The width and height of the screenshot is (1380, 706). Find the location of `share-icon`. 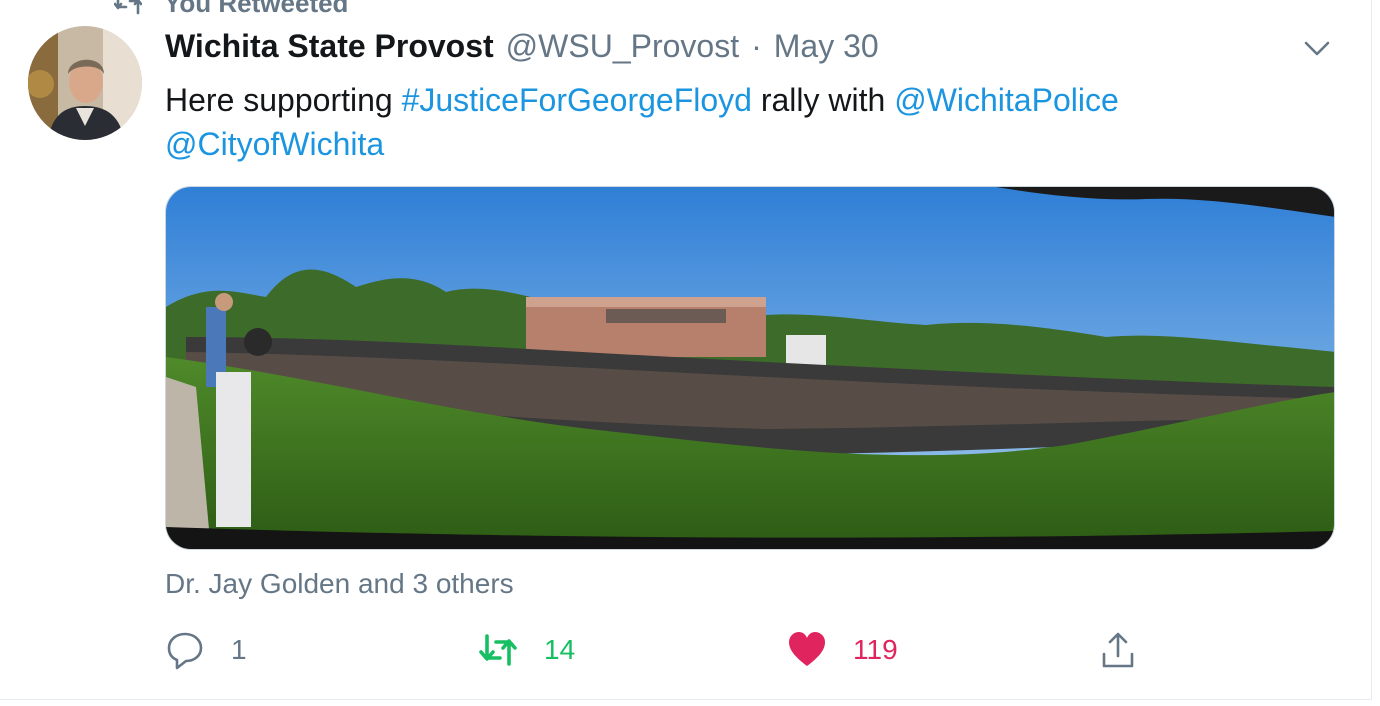

share-icon is located at coordinates (1118, 650).